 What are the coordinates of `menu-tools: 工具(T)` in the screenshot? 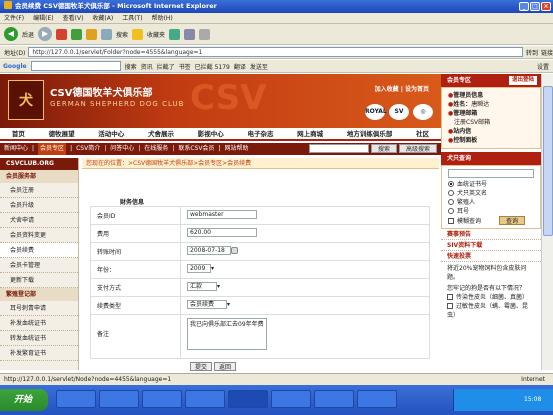 It's located at (132, 18).